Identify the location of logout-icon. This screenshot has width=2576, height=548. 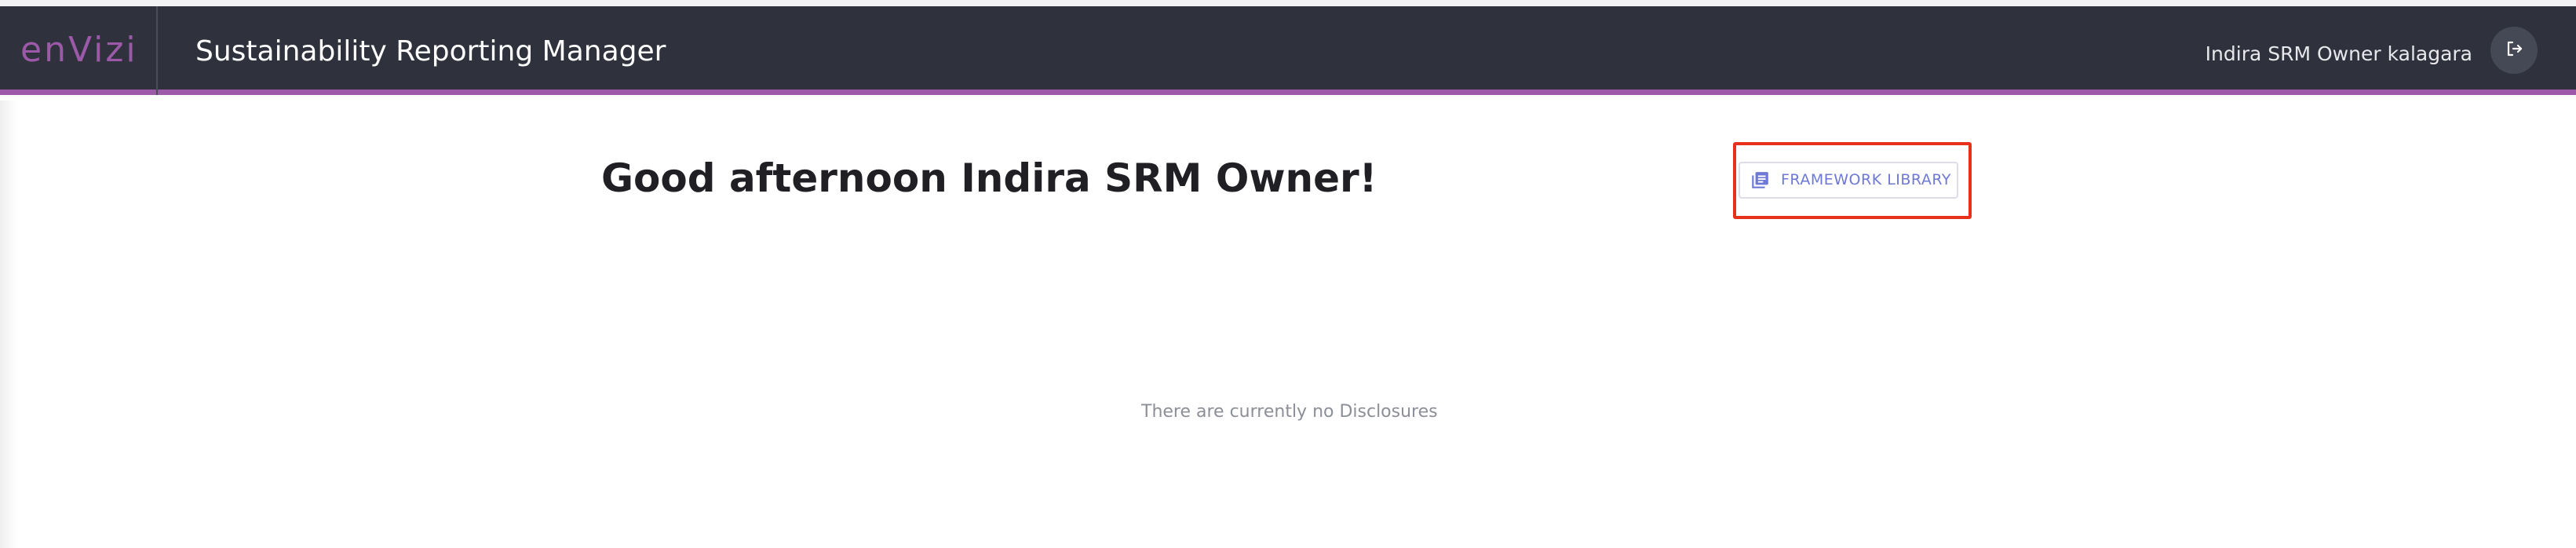
(2514, 50).